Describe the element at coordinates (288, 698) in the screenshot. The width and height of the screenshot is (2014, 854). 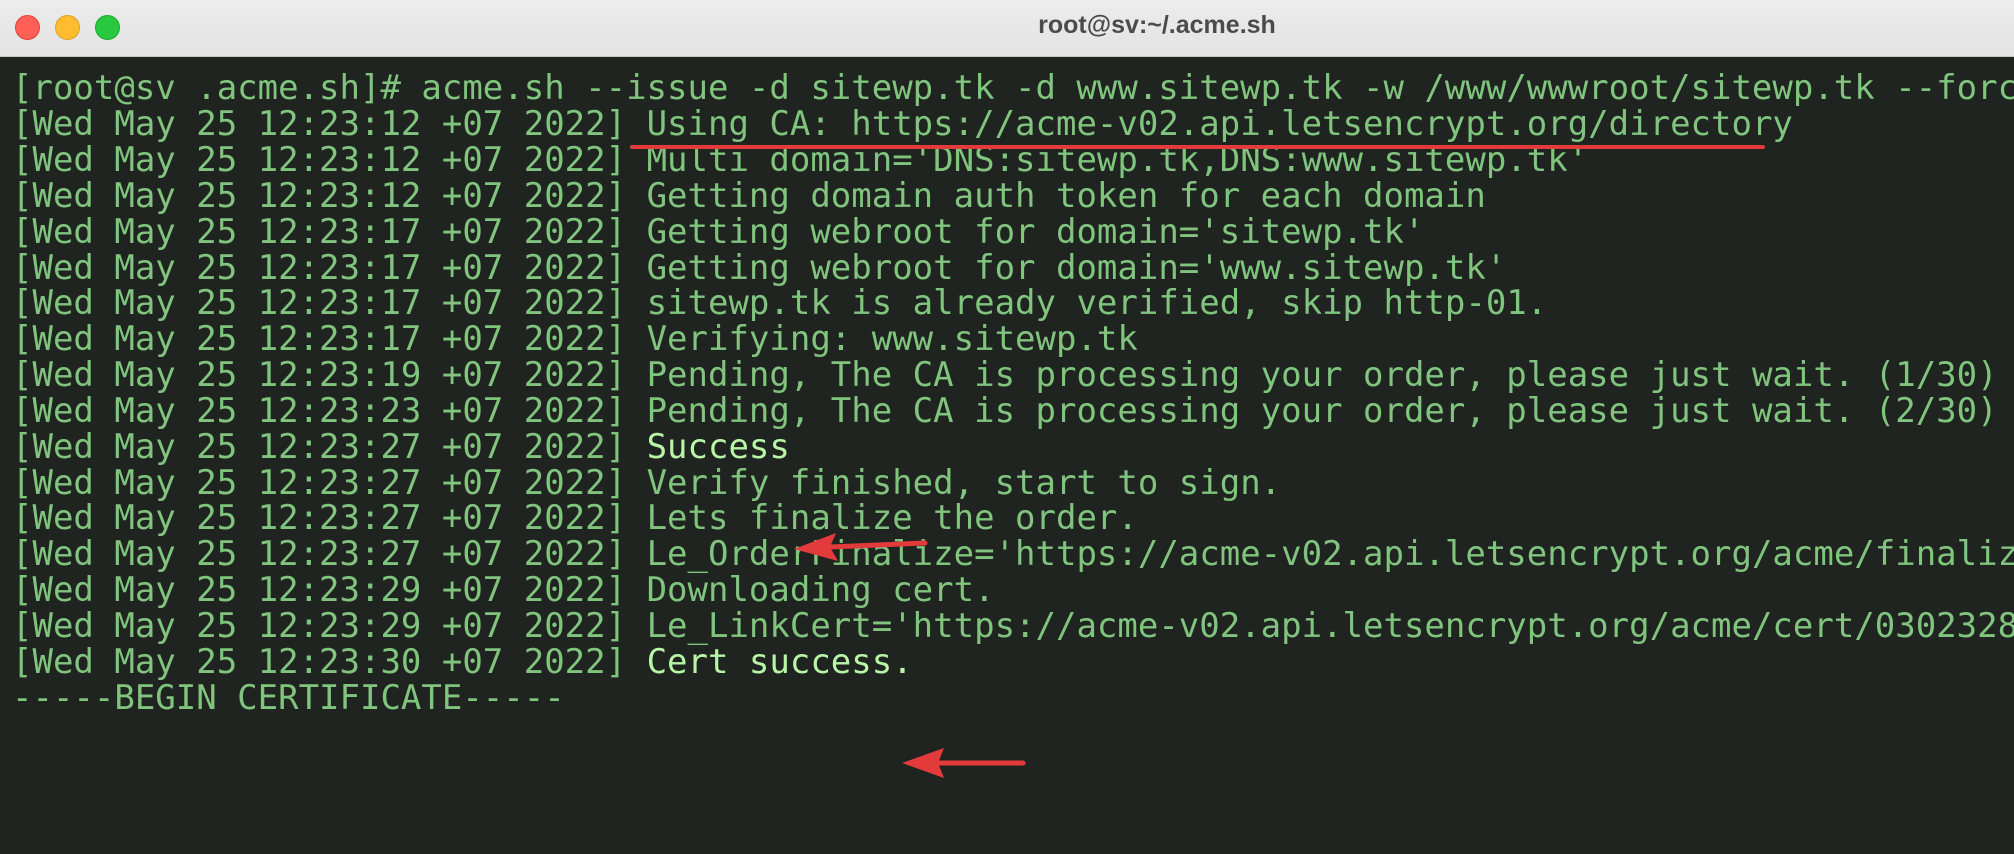
I see `trailing-output-line: -----BEGIN CERTIFICATE-----` at that location.